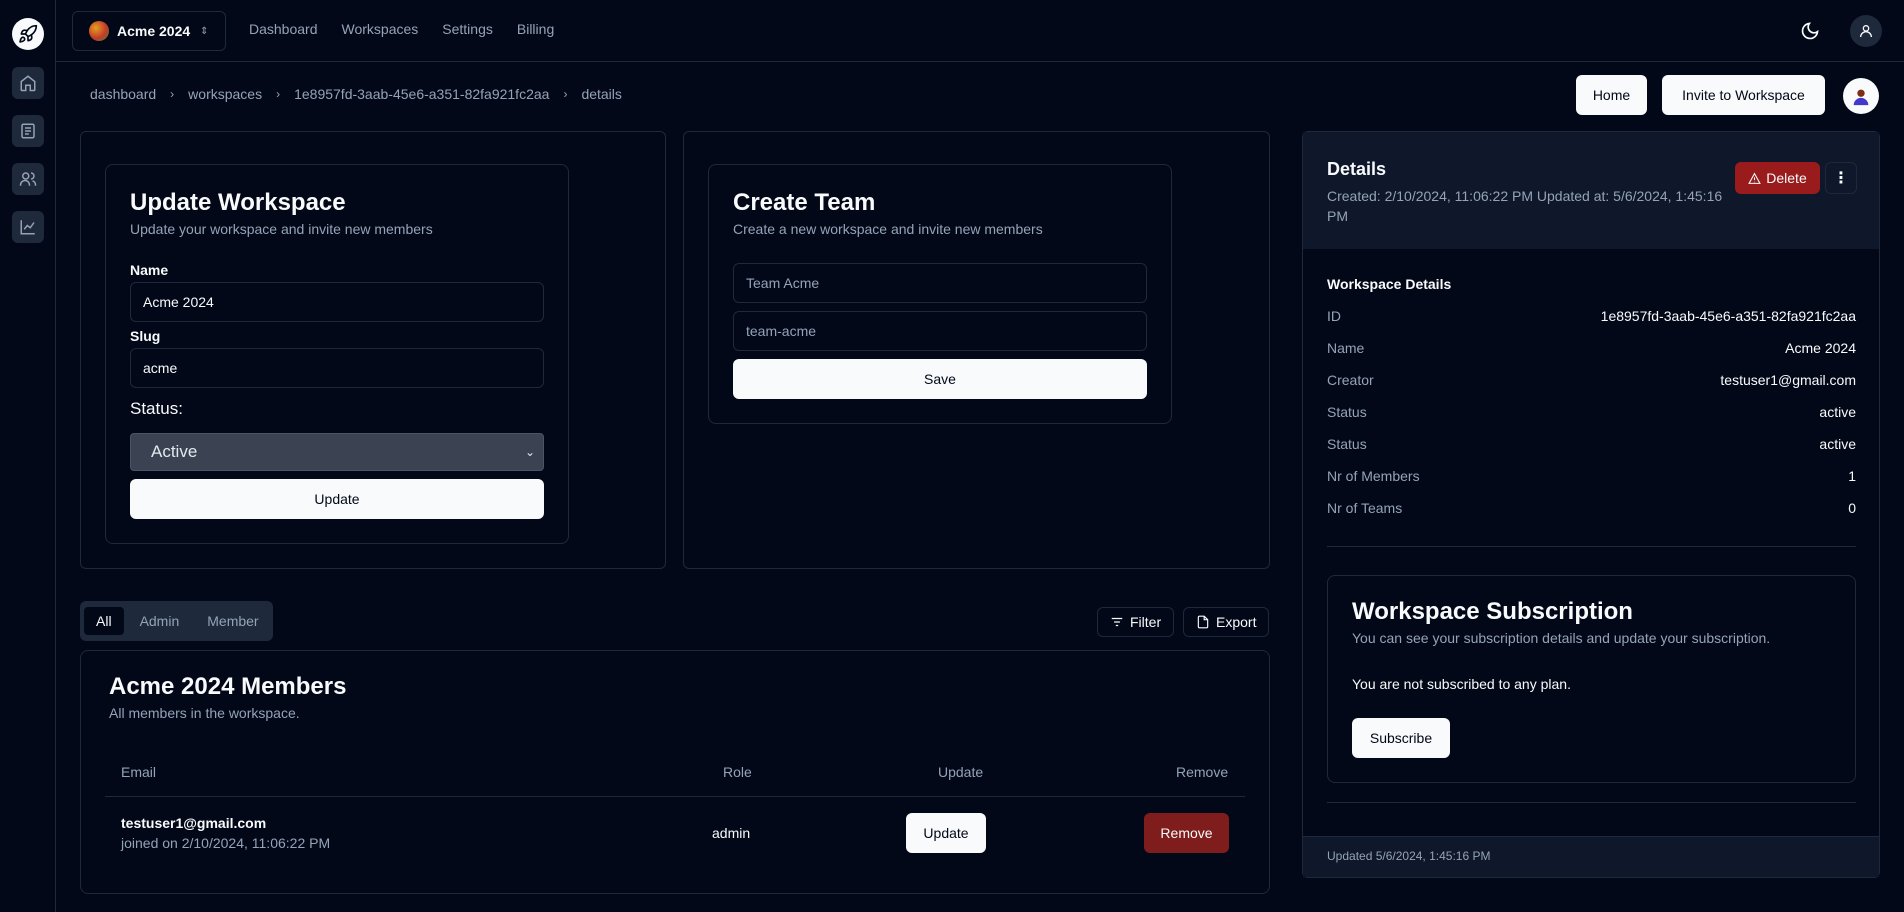  I want to click on save-team-button: Save, so click(940, 379).